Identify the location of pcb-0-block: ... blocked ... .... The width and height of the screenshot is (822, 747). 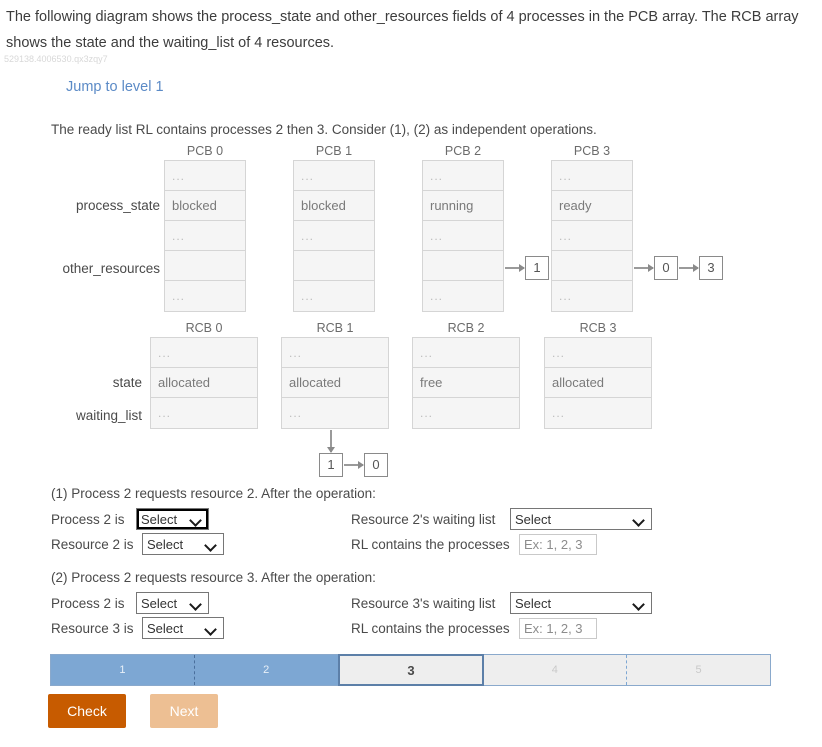
(205, 236).